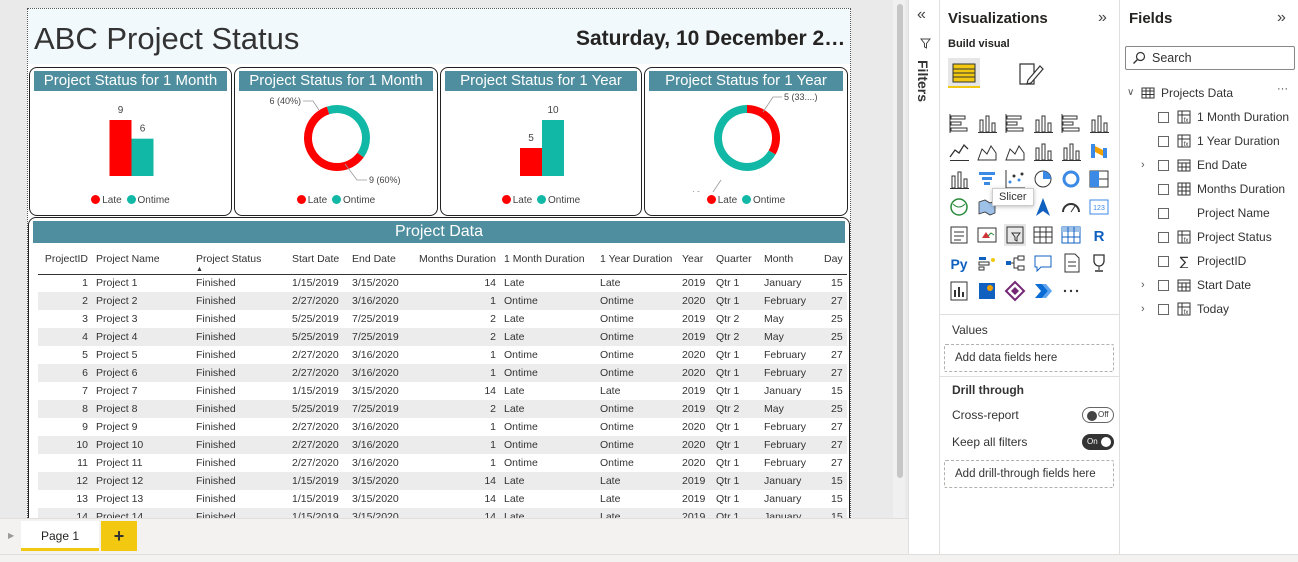  Describe the element at coordinates (1219, 117) in the screenshot. I see `field-item: fx 1 Month Duration` at that location.